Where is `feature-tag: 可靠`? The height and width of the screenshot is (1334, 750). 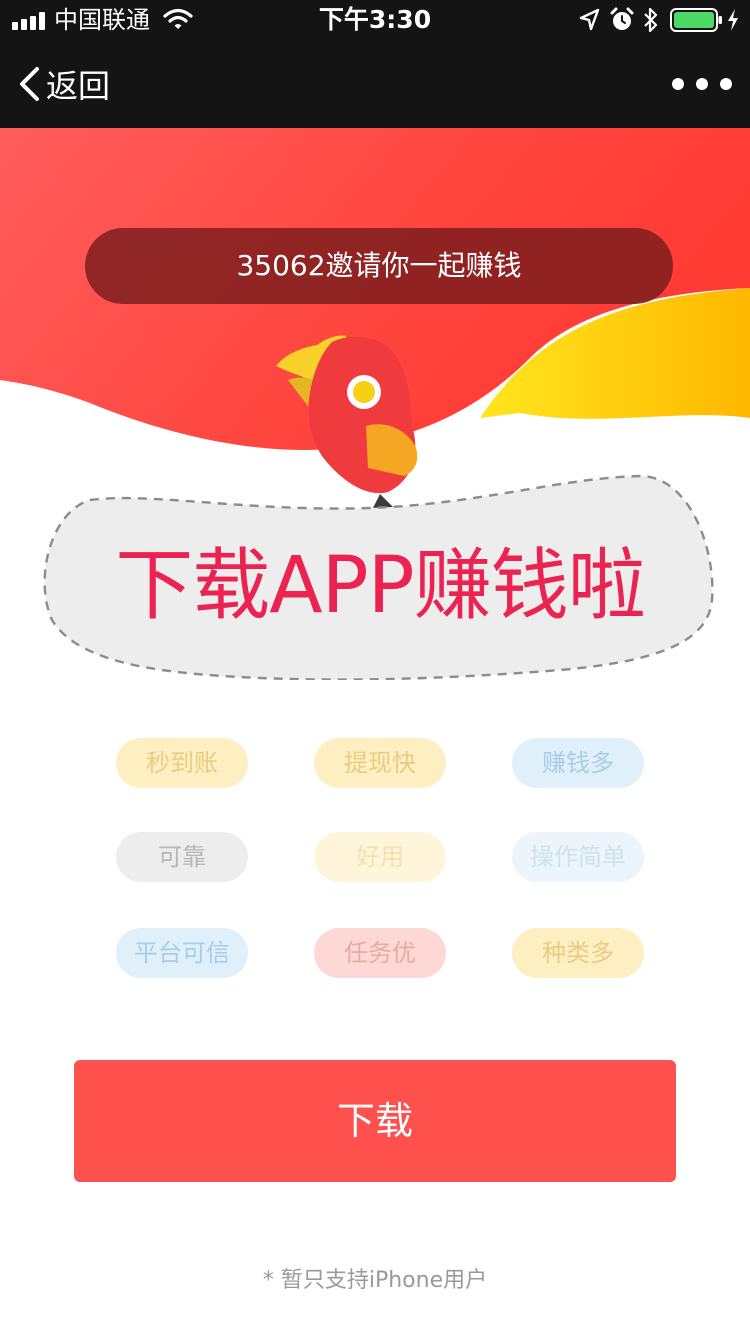
feature-tag: 可靠 is located at coordinates (182, 857).